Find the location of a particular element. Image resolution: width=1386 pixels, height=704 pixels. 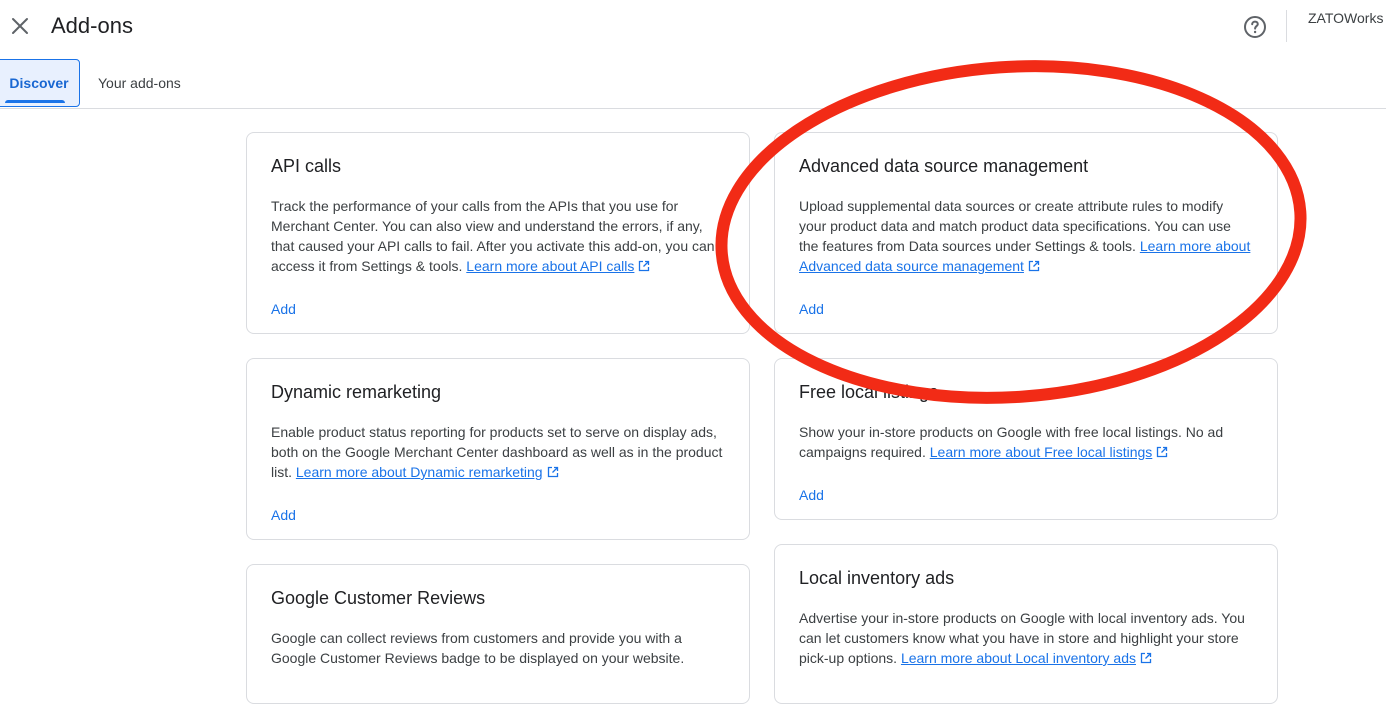

learn-more-link: Learn more about Dynamic remarketing is located at coordinates (419, 472).